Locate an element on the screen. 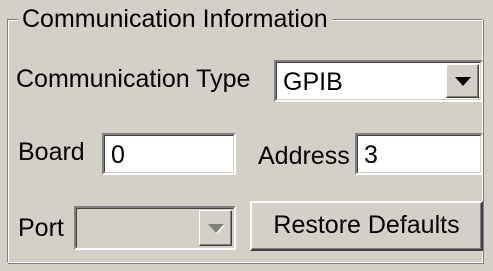 This screenshot has width=493, height=271. board-value: 0 is located at coordinates (118, 155).